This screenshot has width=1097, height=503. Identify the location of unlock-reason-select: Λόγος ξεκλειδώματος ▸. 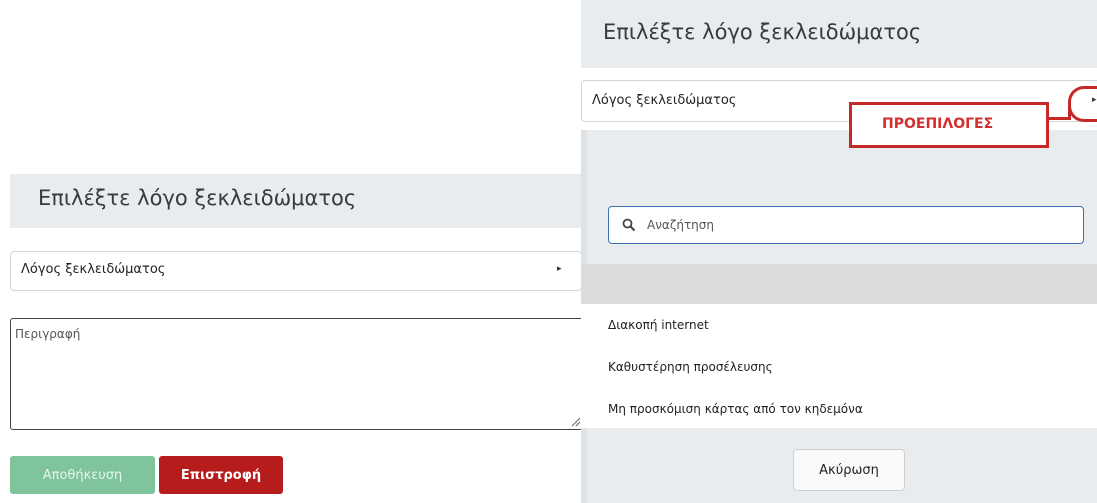
(296, 271).